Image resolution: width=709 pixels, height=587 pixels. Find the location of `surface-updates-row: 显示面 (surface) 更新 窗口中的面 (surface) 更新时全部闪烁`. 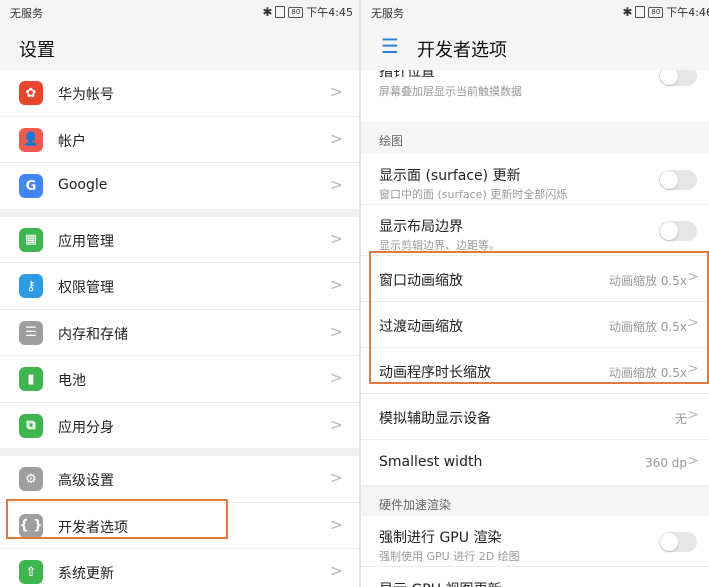

surface-updates-row: 显示面 (surface) 更新 窗口中的面 (surface) 更新时全部闪烁 is located at coordinates (535, 179).